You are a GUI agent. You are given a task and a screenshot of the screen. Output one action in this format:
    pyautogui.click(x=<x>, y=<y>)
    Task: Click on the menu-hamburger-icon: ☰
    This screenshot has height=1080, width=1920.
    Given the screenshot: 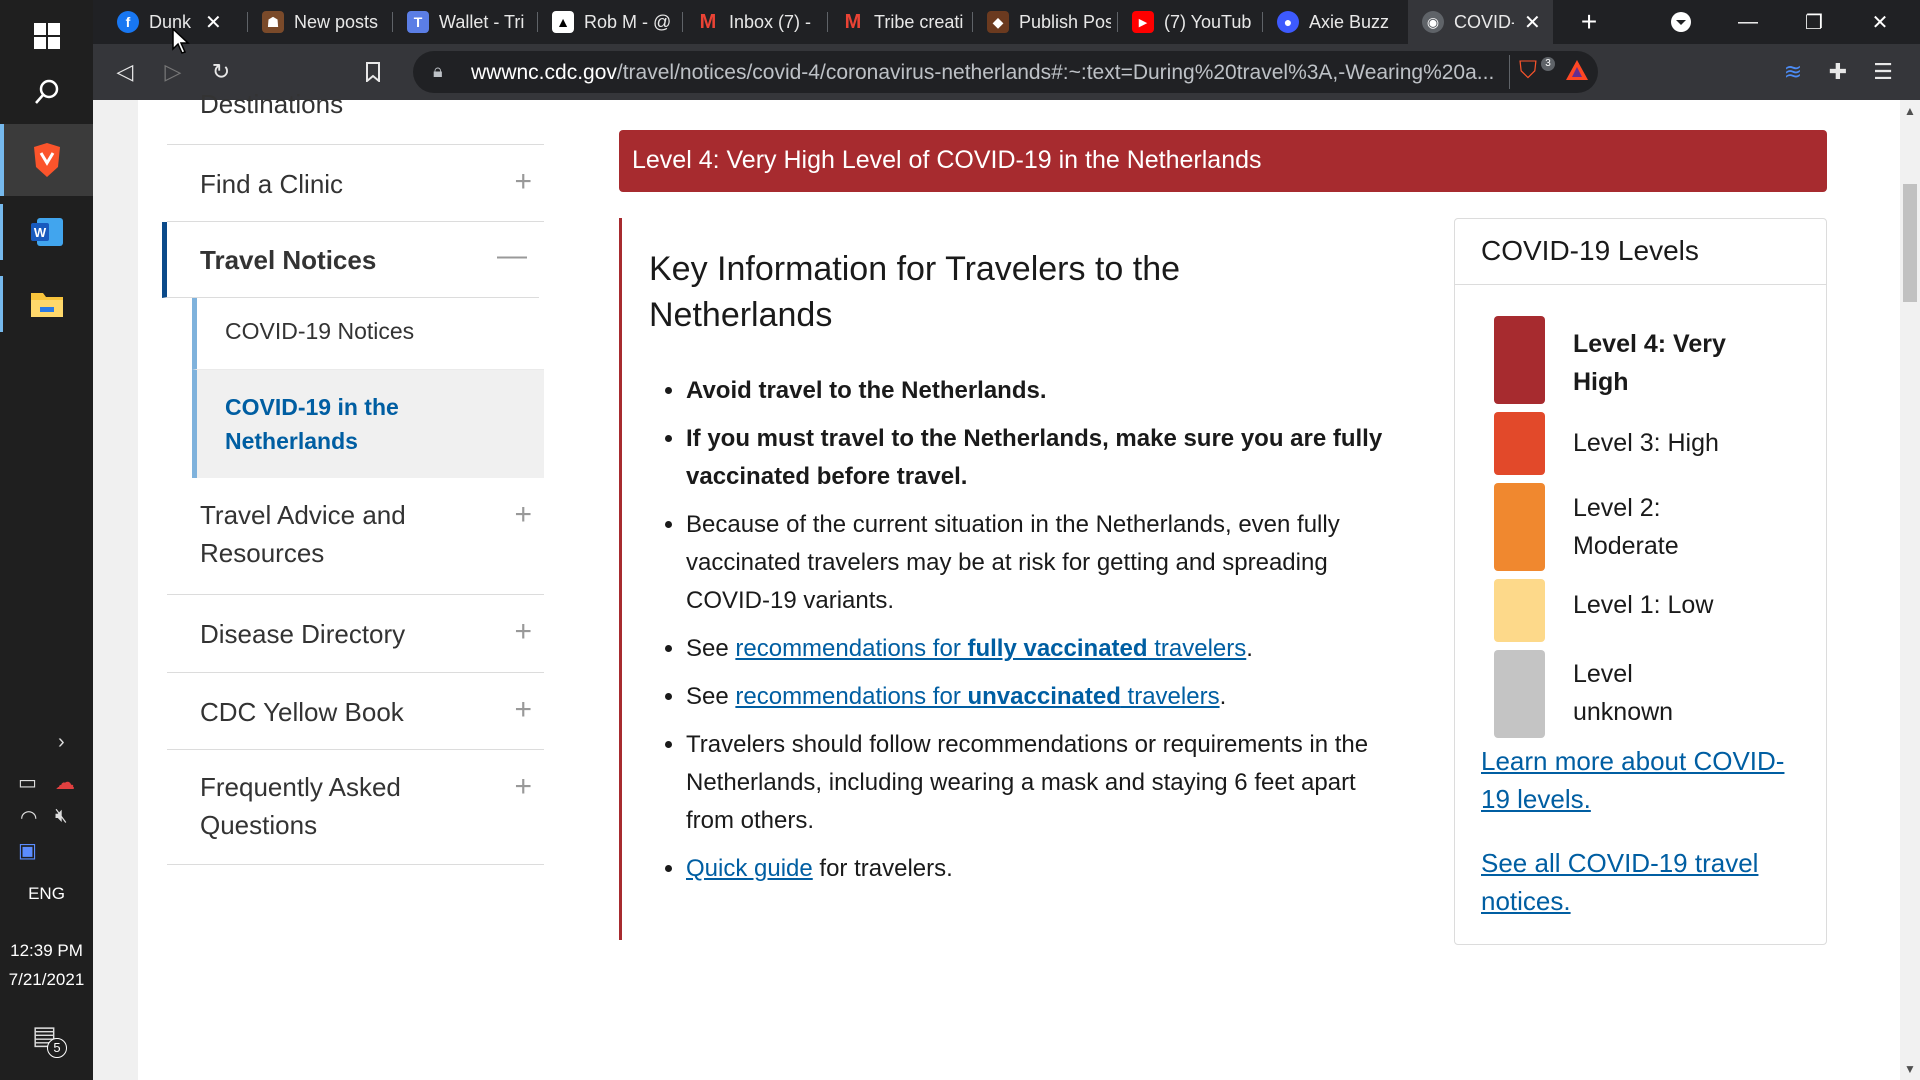 What is the action you would take?
    pyautogui.click(x=1883, y=72)
    